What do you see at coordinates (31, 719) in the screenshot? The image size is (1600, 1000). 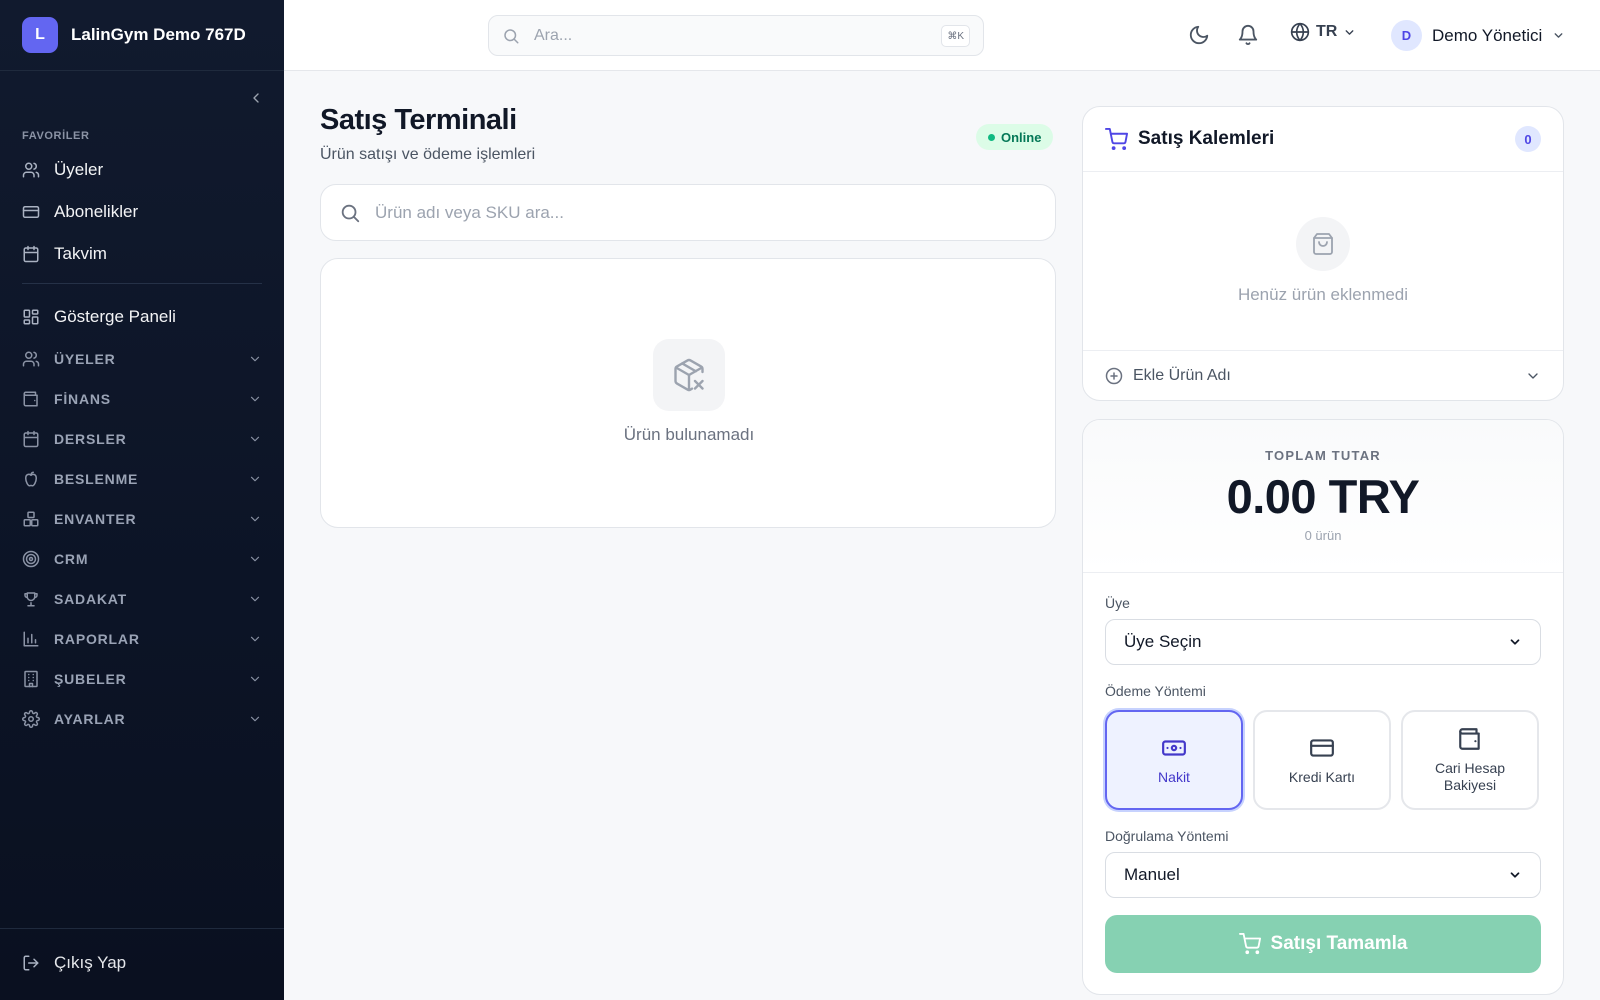 I see `gear-icon` at bounding box center [31, 719].